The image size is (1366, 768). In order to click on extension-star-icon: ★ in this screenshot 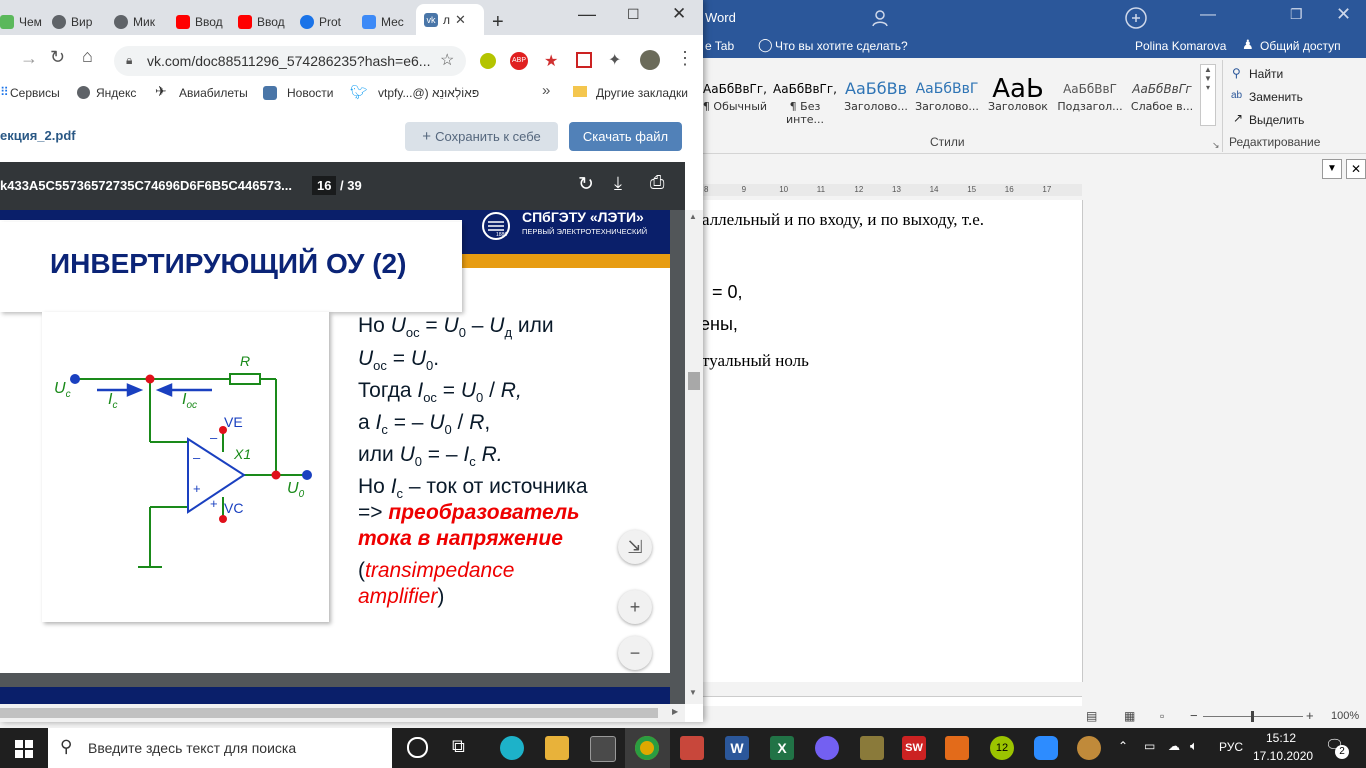, I will do `click(551, 61)`.